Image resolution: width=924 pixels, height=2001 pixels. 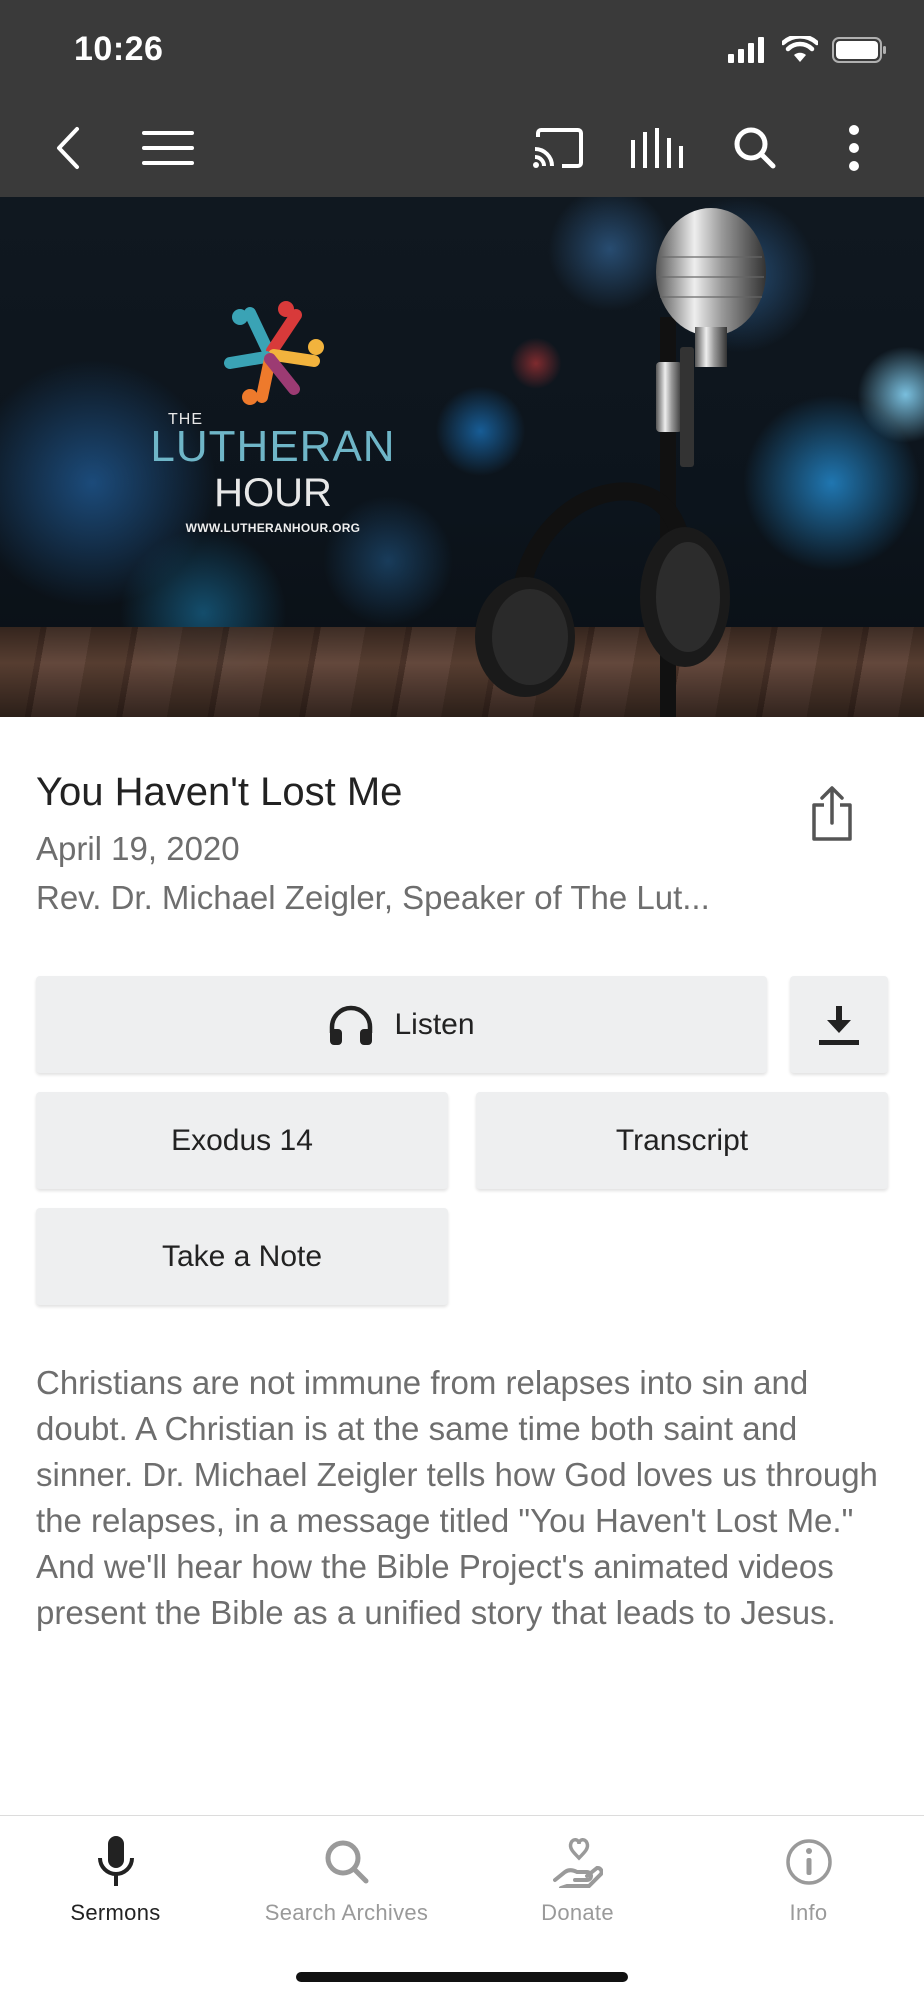 I want to click on home-indicator, so click(x=462, y=1977).